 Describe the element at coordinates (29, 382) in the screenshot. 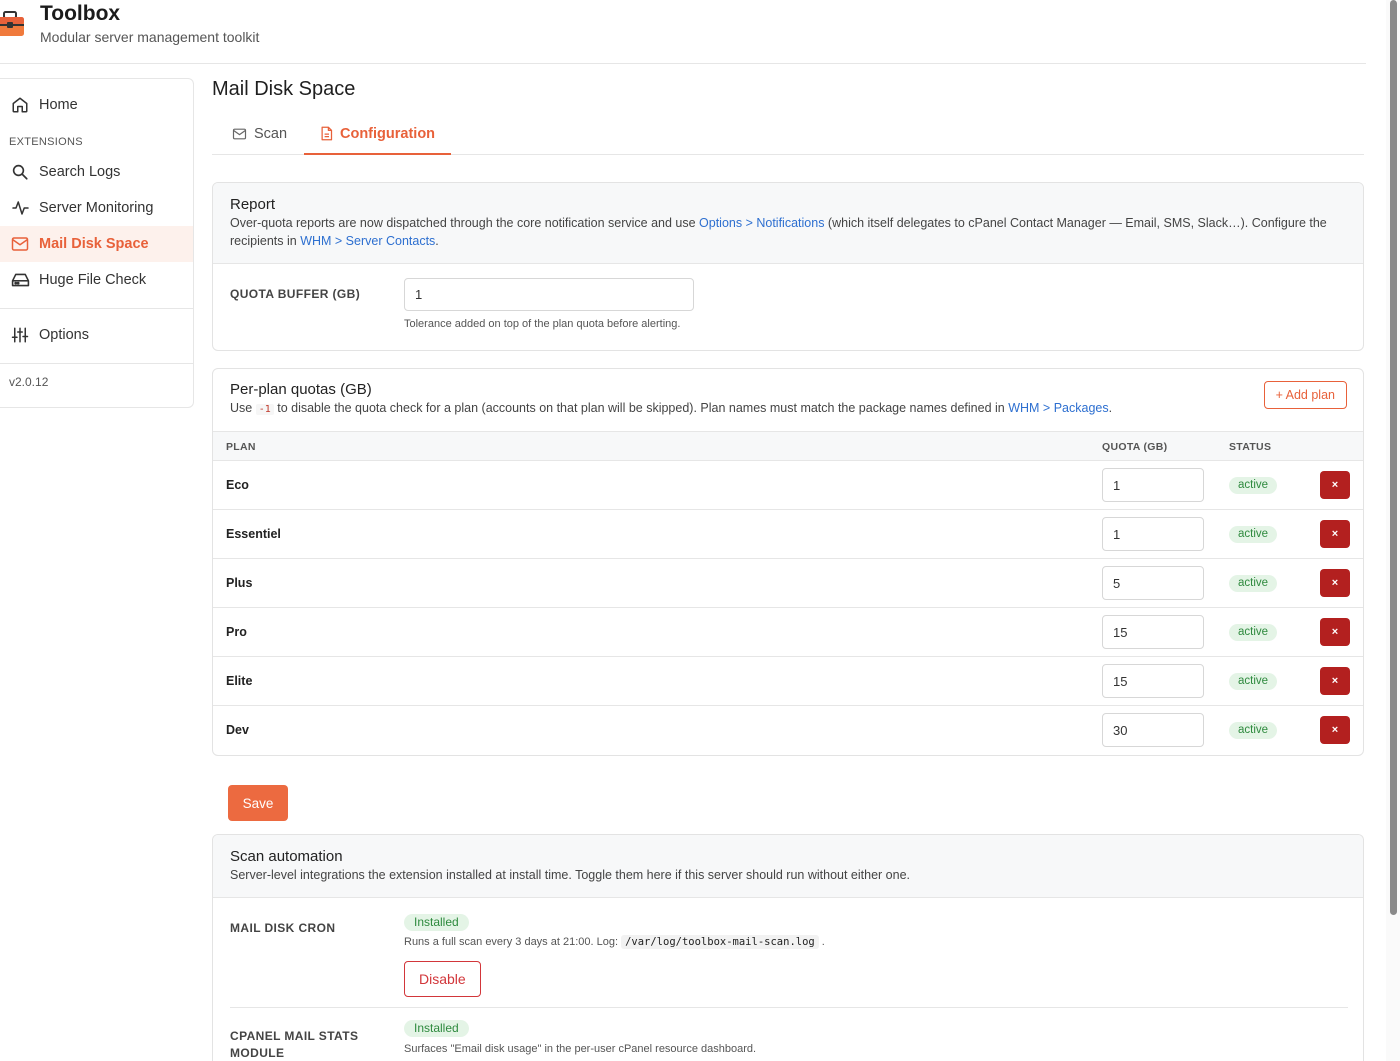

I see `version-label: v2.0.12` at that location.